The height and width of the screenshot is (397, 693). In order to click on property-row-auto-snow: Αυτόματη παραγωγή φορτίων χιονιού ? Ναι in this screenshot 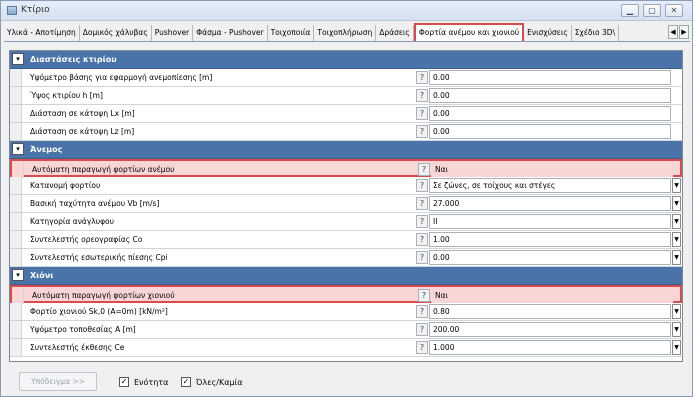, I will do `click(346, 294)`.